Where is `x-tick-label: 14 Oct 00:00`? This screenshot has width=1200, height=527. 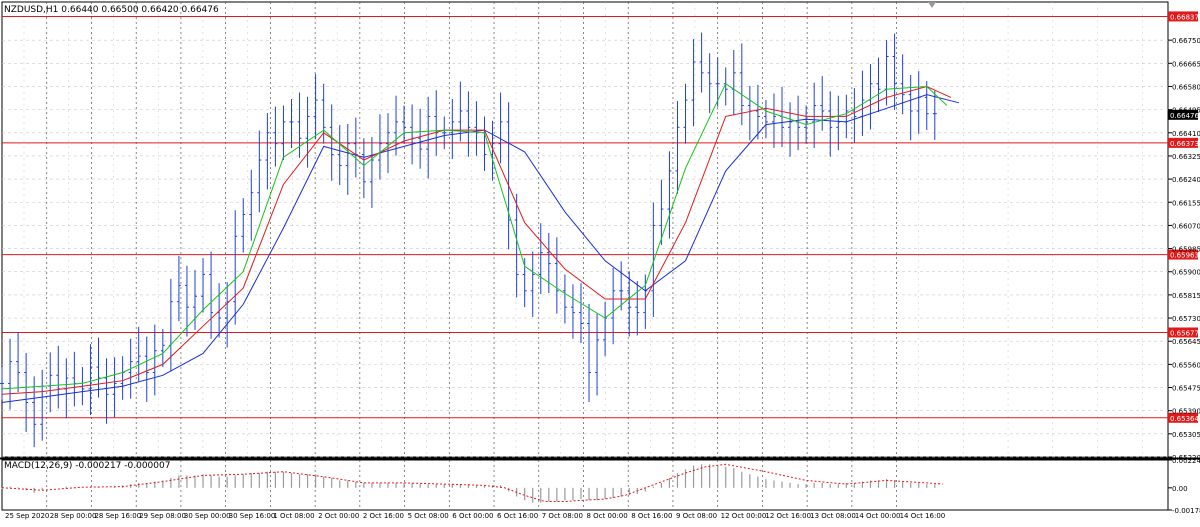 x-tick-label: 14 Oct 00:00 is located at coordinates (878, 516).